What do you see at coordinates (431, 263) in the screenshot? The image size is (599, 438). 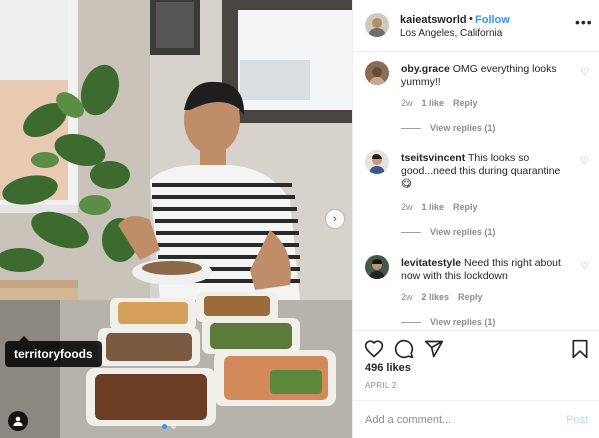 I see `comment-username: levitatestyle` at bounding box center [431, 263].